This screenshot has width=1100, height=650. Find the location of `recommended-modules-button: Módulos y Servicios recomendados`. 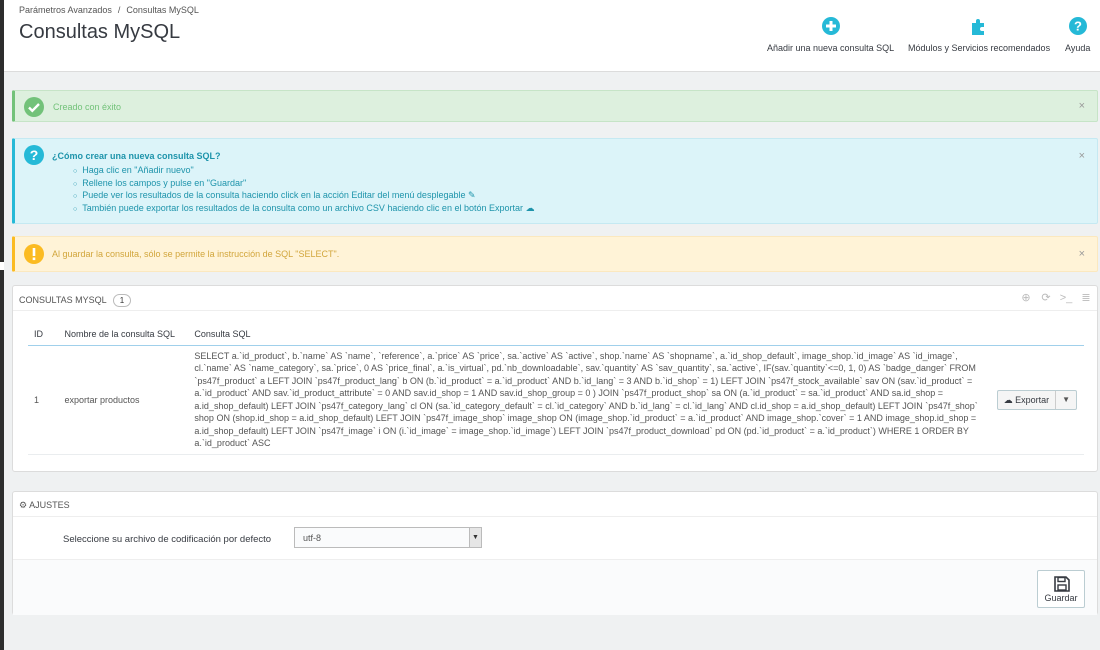

recommended-modules-button: Módulos y Servicios recomendados is located at coordinates (979, 34).